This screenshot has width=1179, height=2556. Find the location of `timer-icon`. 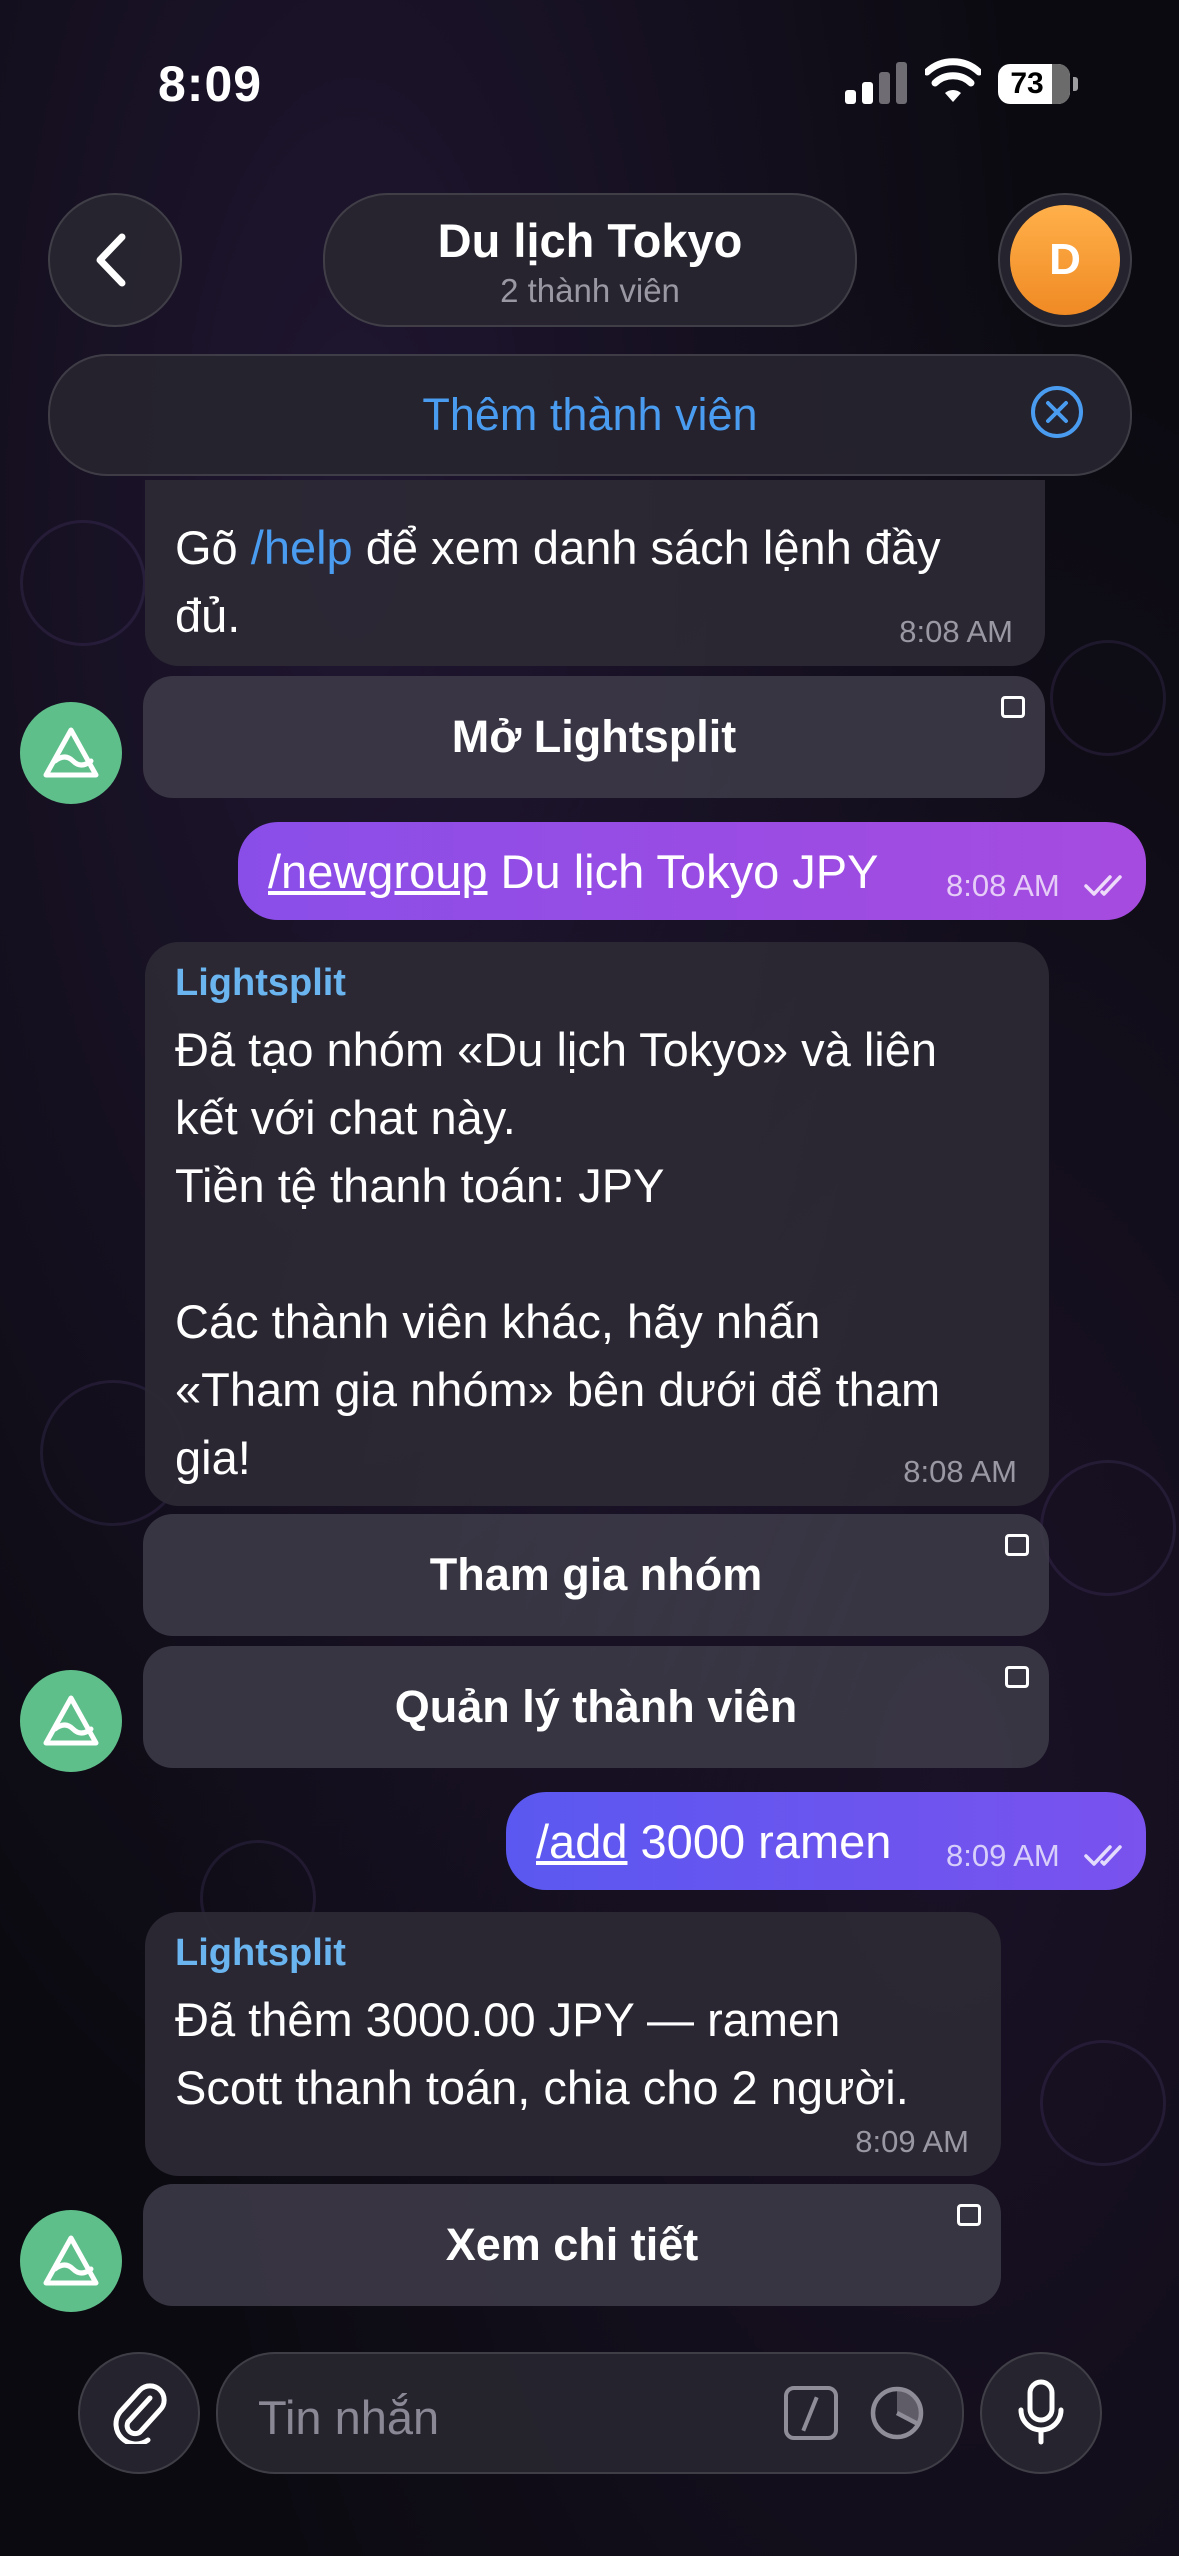

timer-icon is located at coordinates (897, 2413).